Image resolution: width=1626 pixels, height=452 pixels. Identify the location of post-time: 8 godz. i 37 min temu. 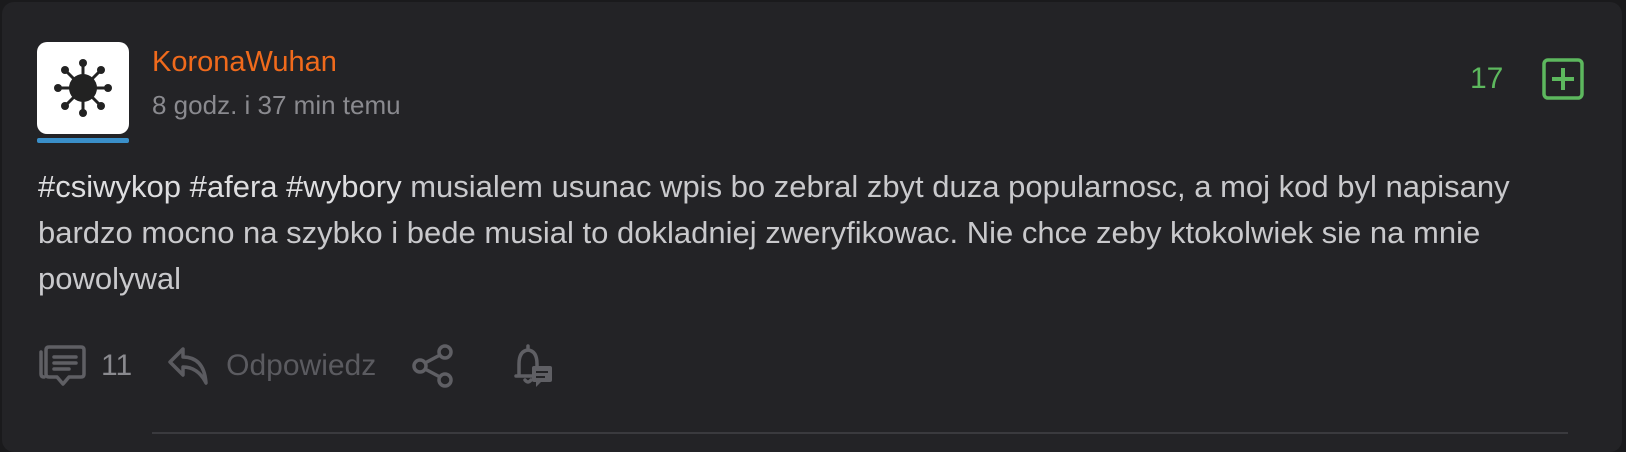
(276, 105).